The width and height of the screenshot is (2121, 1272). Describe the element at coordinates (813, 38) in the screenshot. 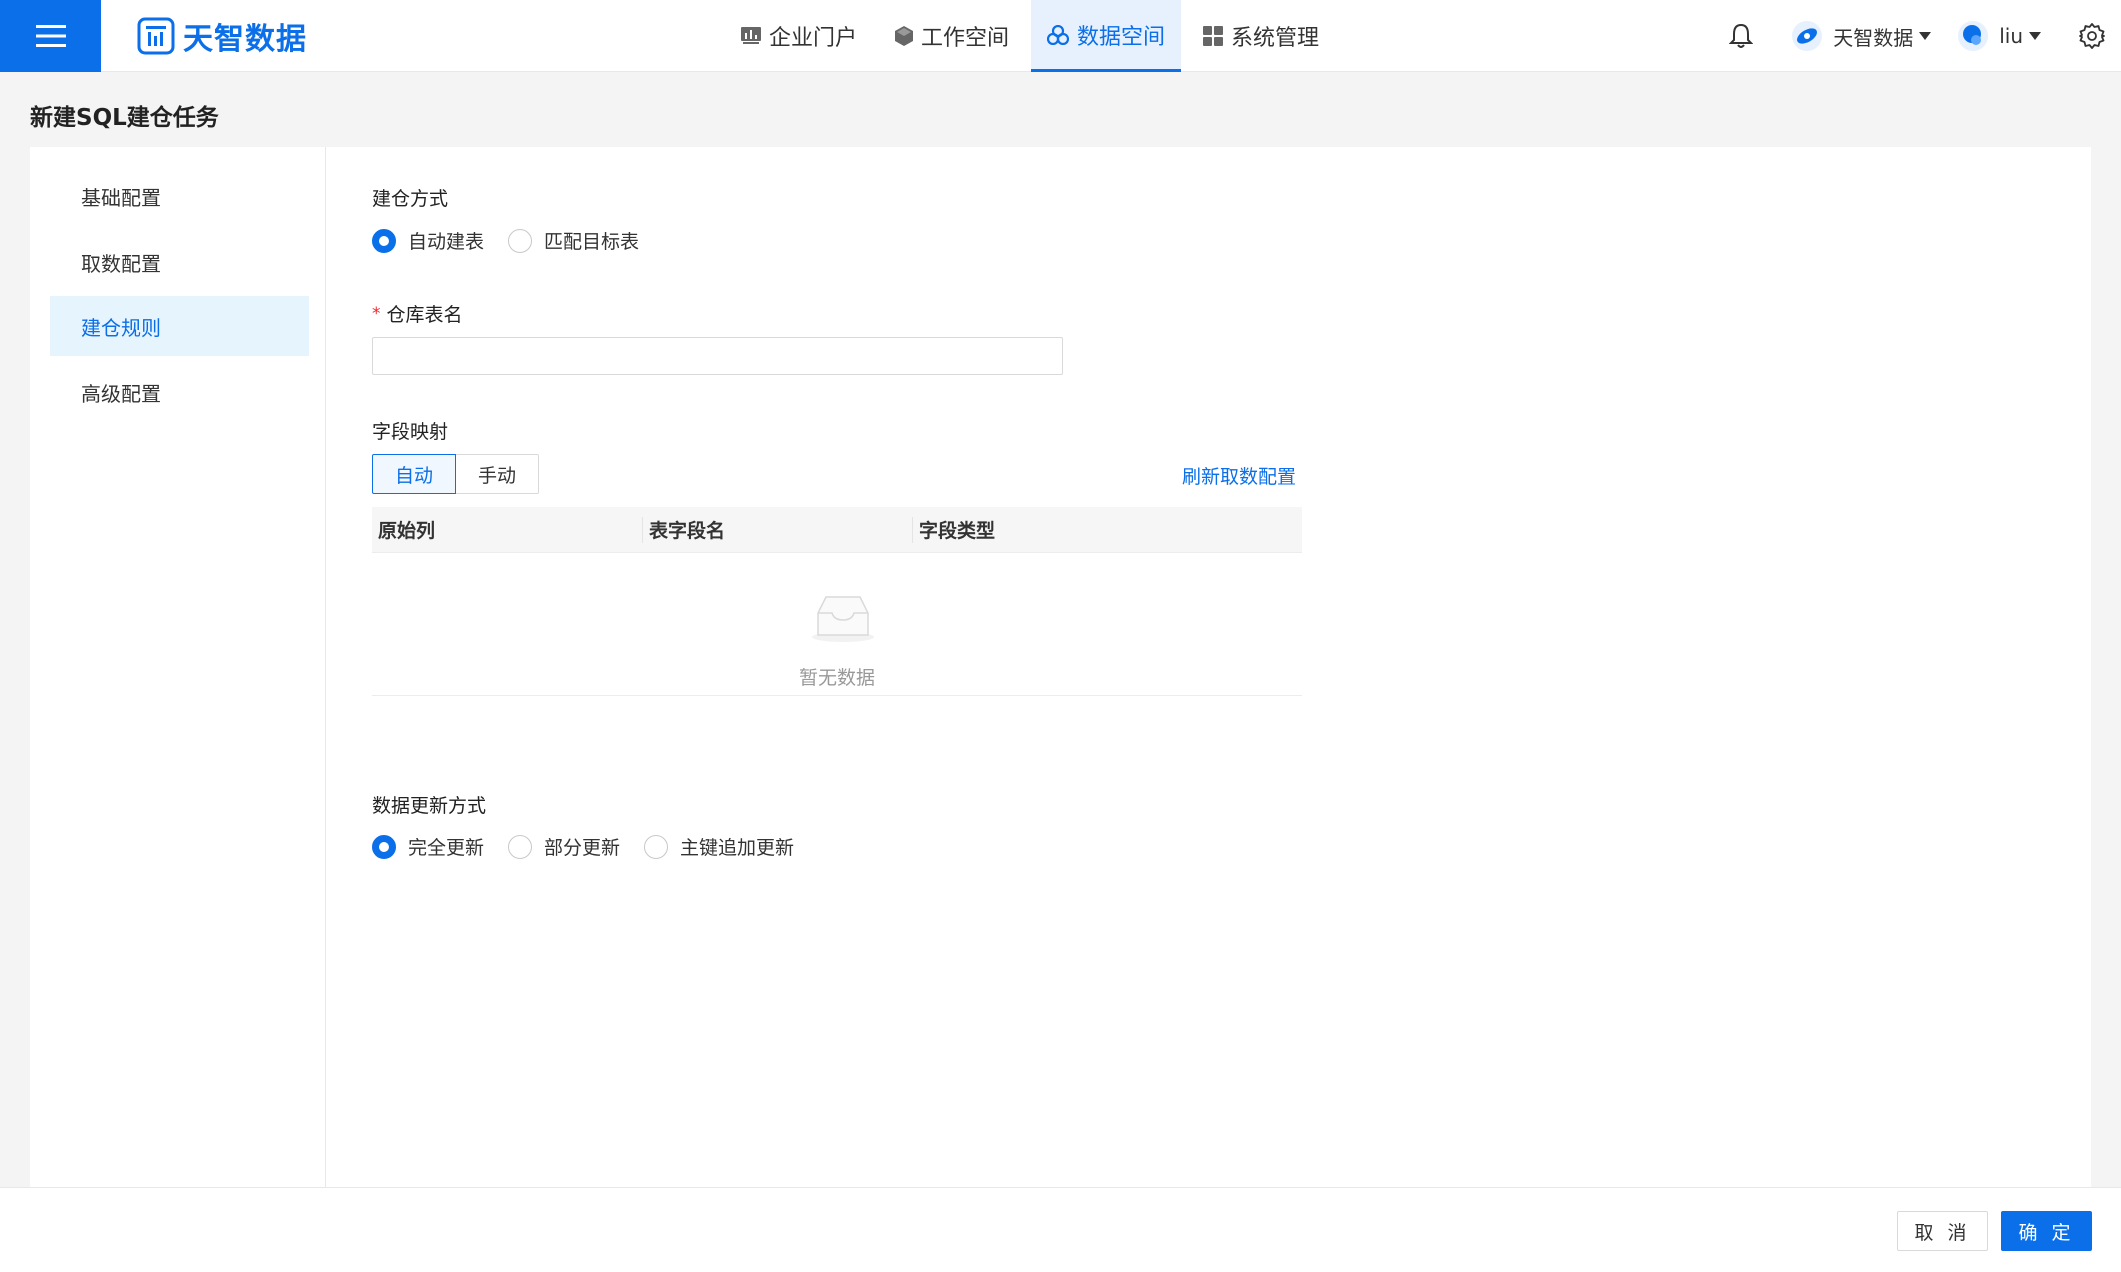

I see `nav-item-label: 企业门户` at that location.